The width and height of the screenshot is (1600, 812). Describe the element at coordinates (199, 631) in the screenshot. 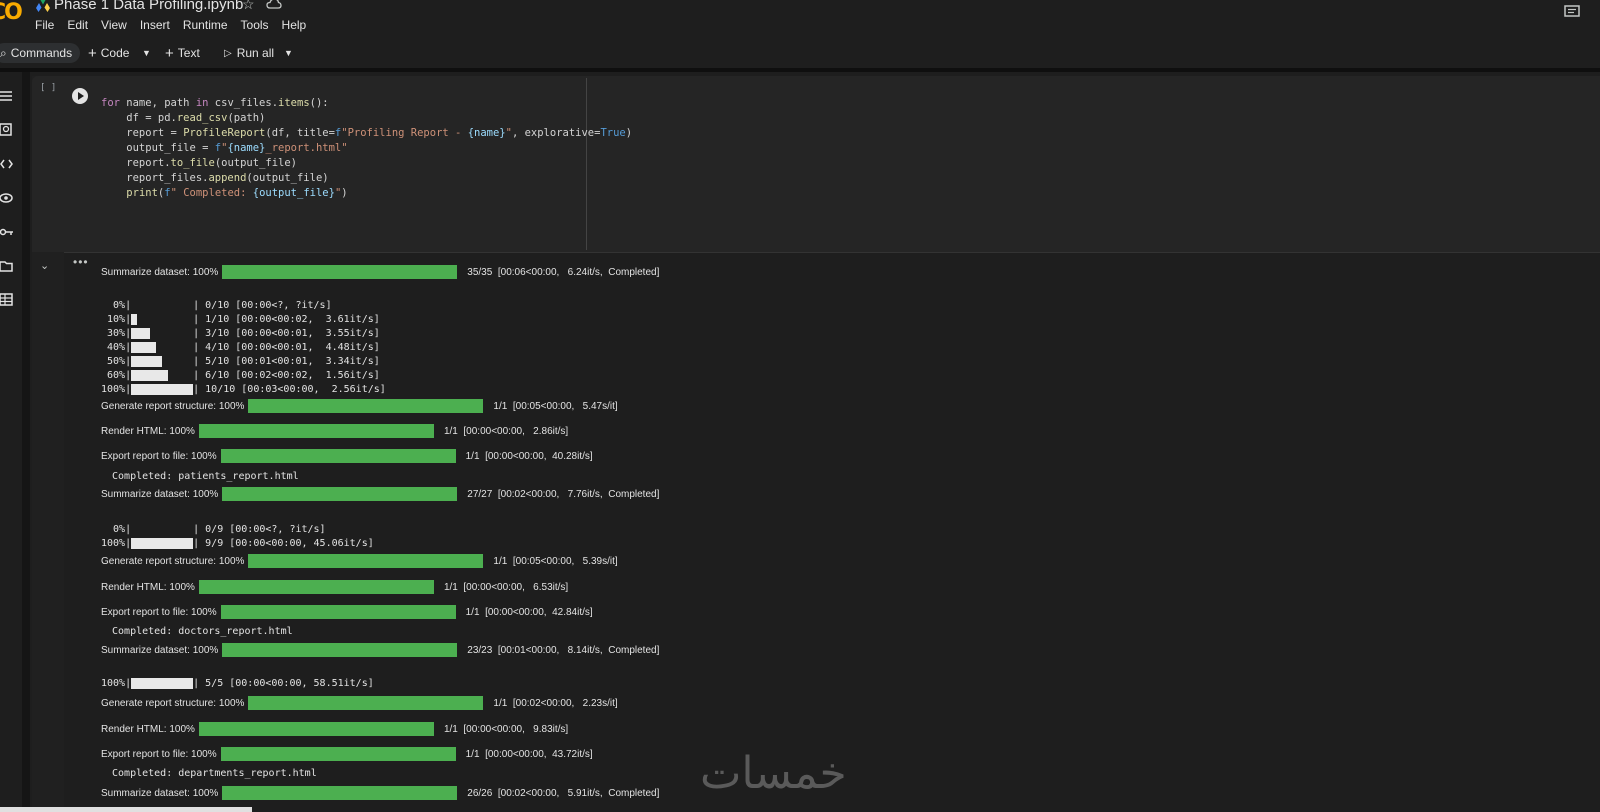

I see `completed-message: Completed: doctors_report.html` at that location.